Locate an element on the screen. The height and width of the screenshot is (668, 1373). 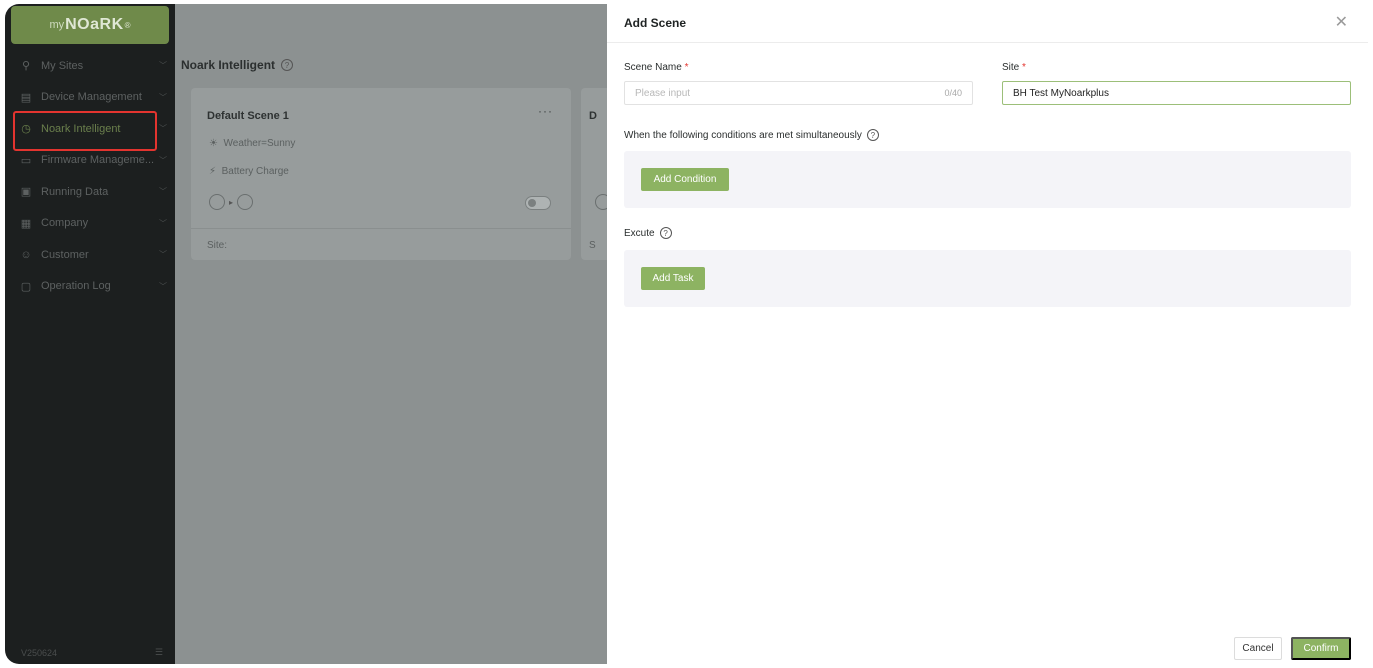
logo-prefix: my is located at coordinates (57, 25).